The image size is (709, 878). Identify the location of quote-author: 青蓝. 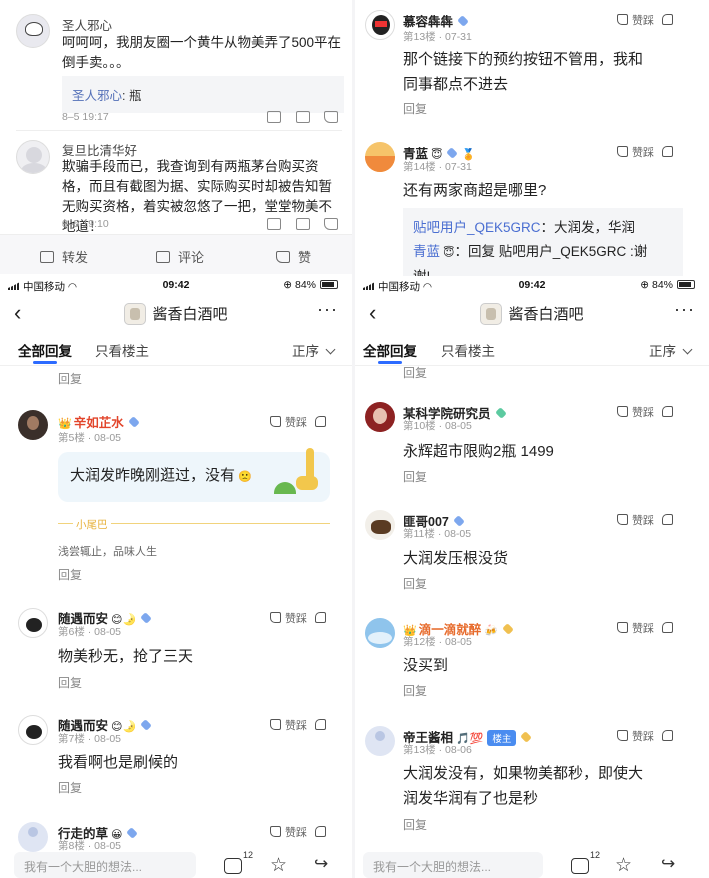
(426, 251).